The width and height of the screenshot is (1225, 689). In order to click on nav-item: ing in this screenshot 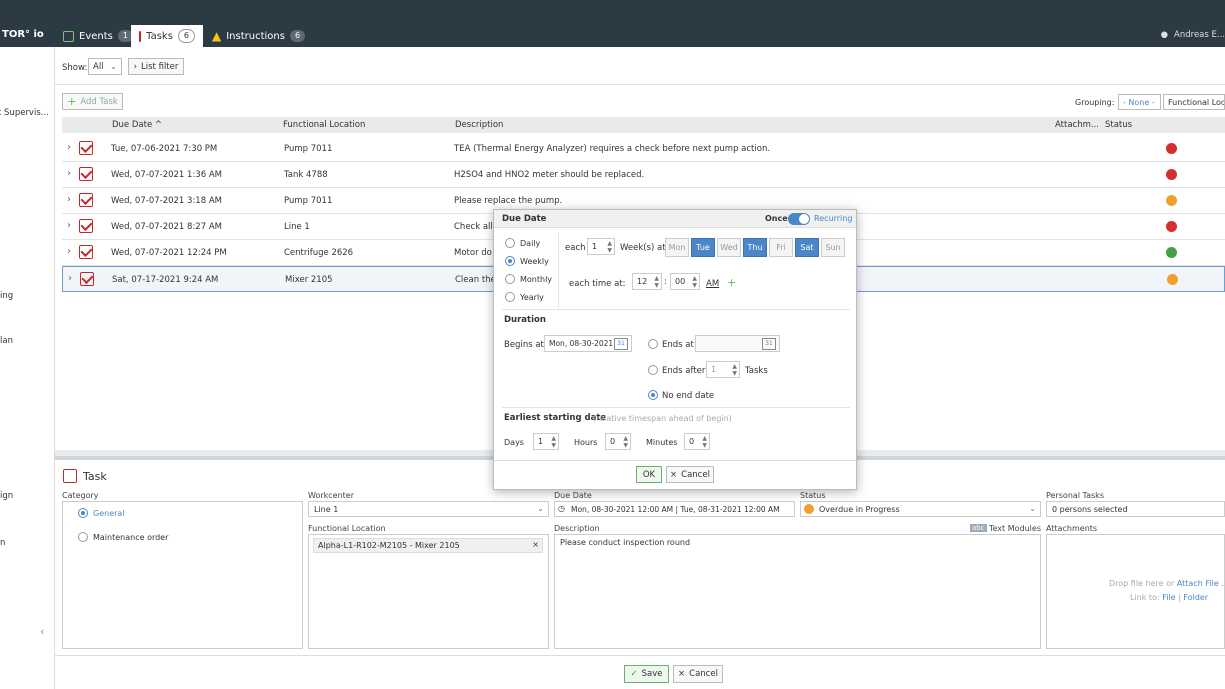, I will do `click(6, 296)`.